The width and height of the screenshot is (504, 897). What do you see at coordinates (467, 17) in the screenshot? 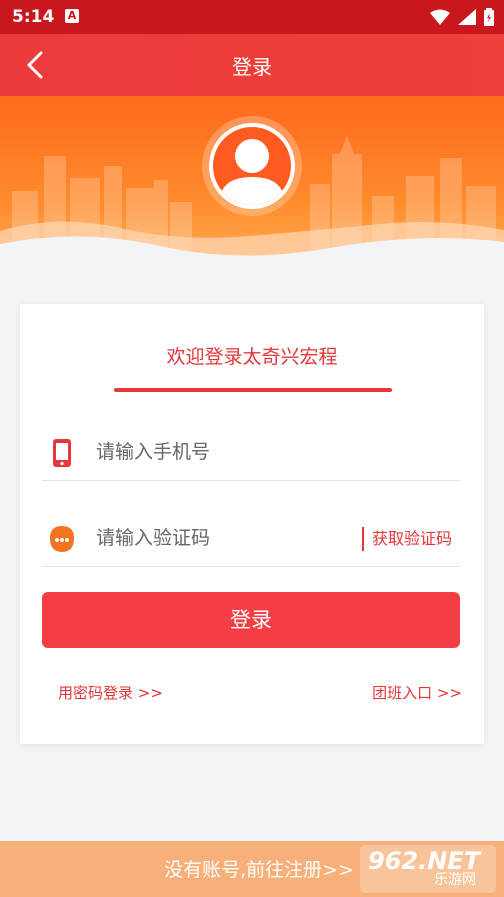
I see `signal-icon` at bounding box center [467, 17].